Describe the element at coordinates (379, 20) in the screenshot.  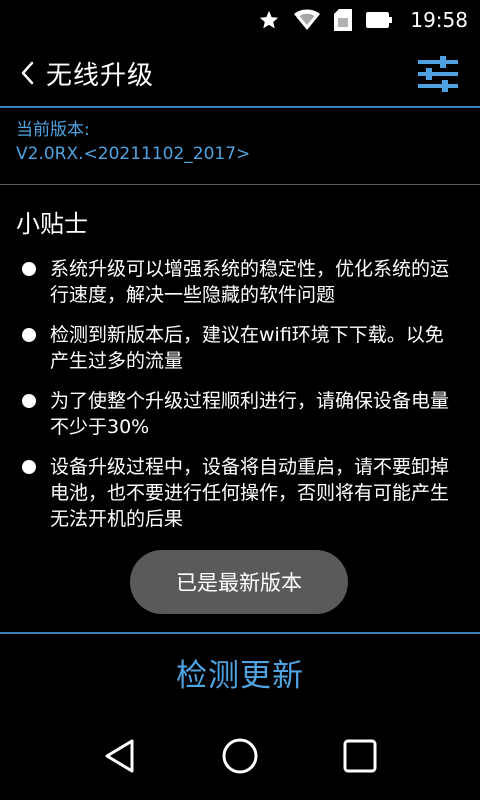
I see `battery-icon` at that location.